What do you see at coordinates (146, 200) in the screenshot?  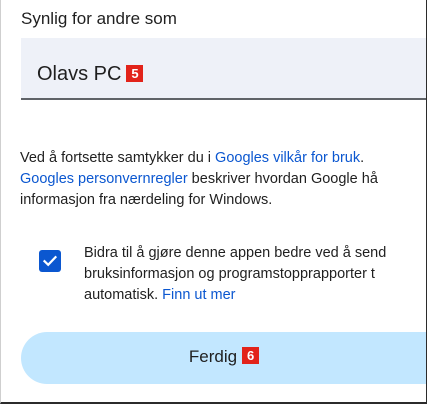 I see `consent-line-3: informasjon fra nærdeling for Windows.` at bounding box center [146, 200].